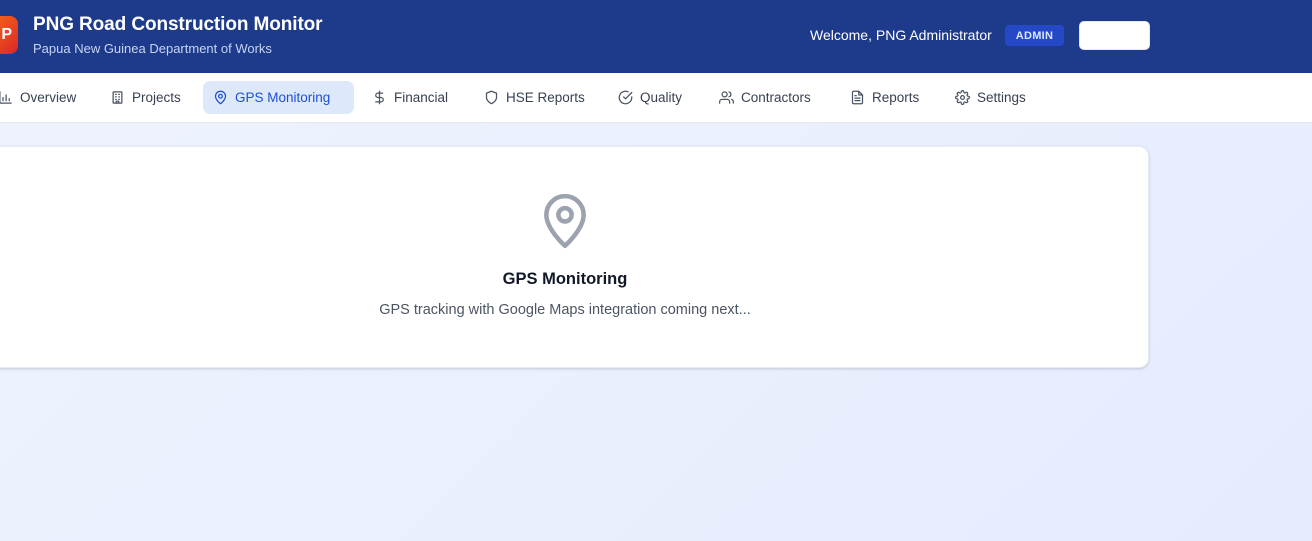 The width and height of the screenshot is (1312, 541). I want to click on app-logo: P, so click(9, 35).